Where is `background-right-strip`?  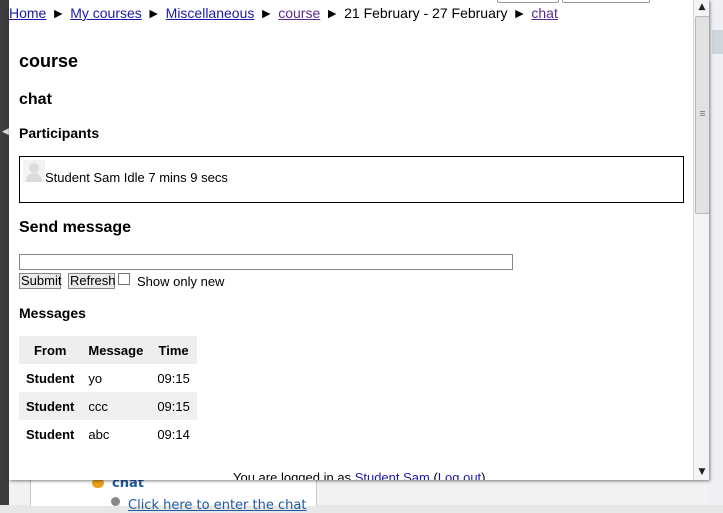
background-right-strip is located at coordinates (717, 42).